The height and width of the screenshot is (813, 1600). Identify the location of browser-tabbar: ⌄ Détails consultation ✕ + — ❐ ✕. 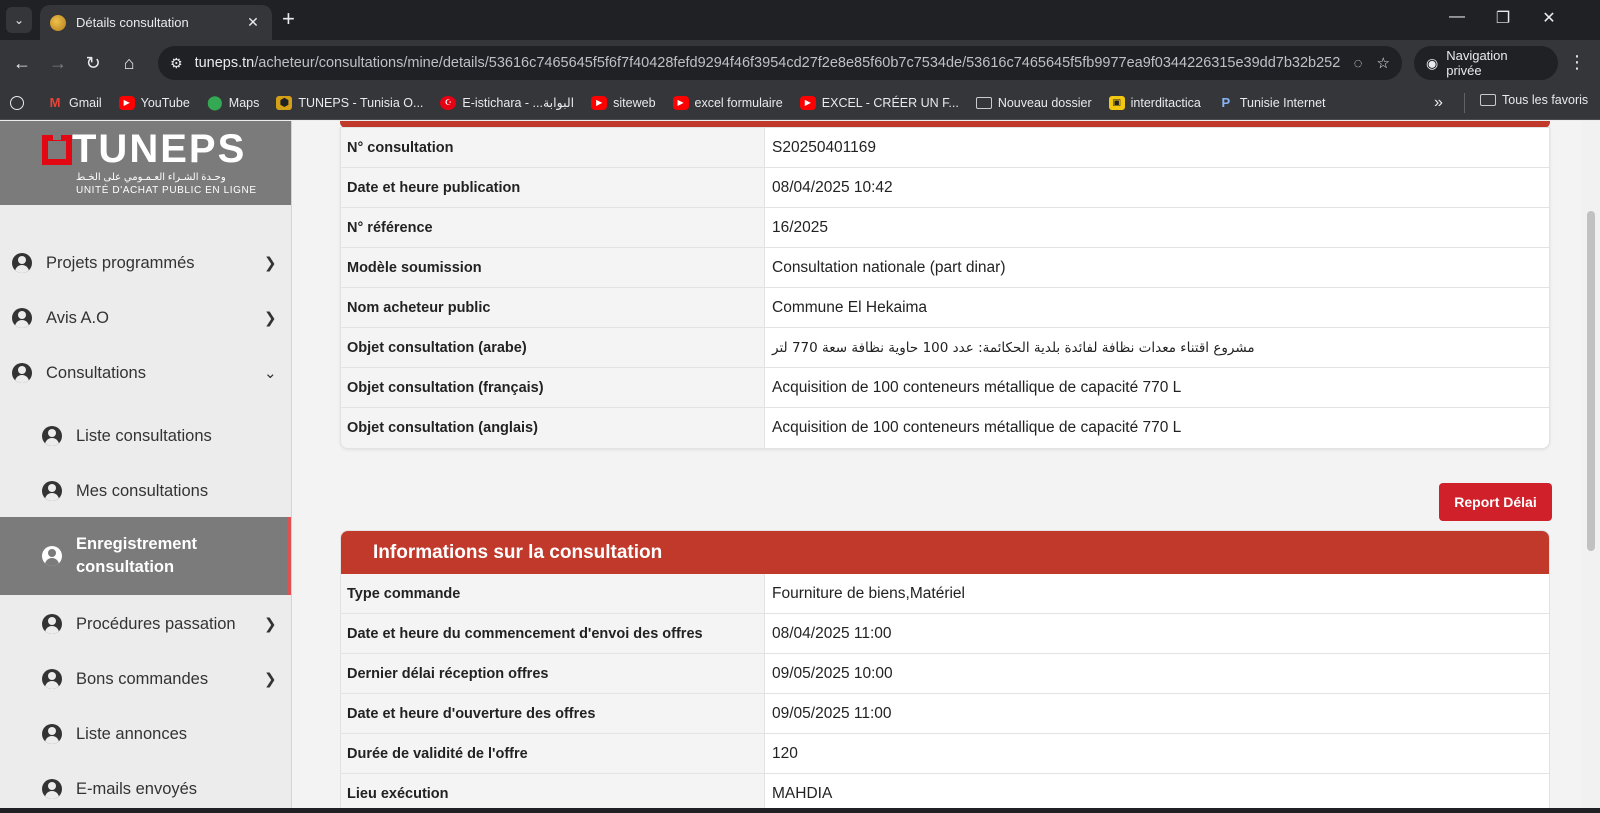
(800, 20).